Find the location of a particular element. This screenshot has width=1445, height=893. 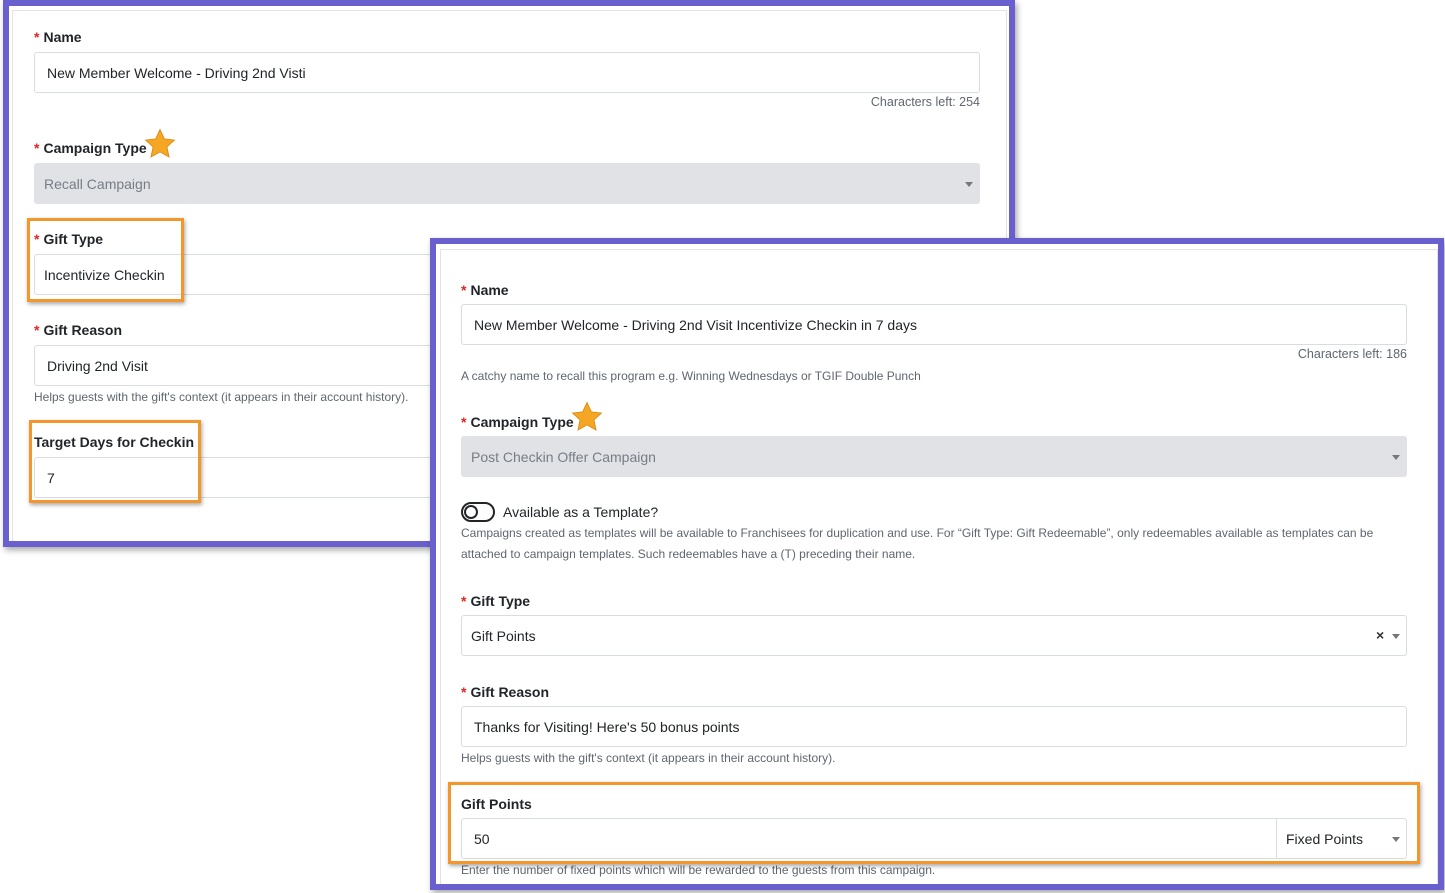

front-name-label: * Name is located at coordinates (485, 290).